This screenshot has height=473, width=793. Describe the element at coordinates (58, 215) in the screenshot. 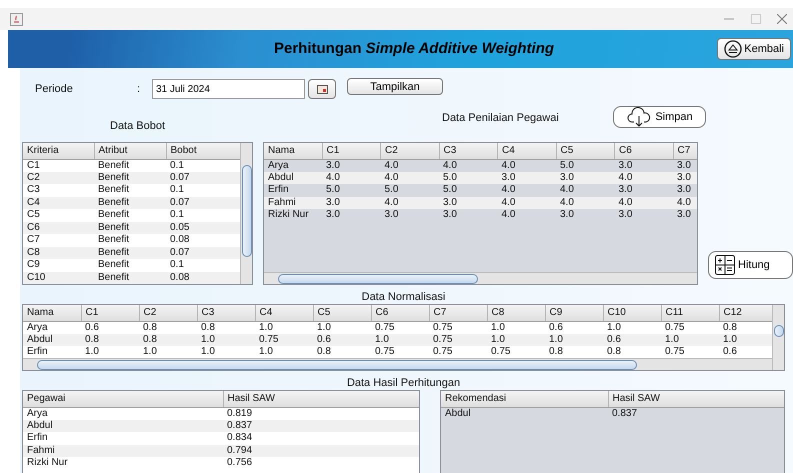

I see `table-cell: C5` at that location.